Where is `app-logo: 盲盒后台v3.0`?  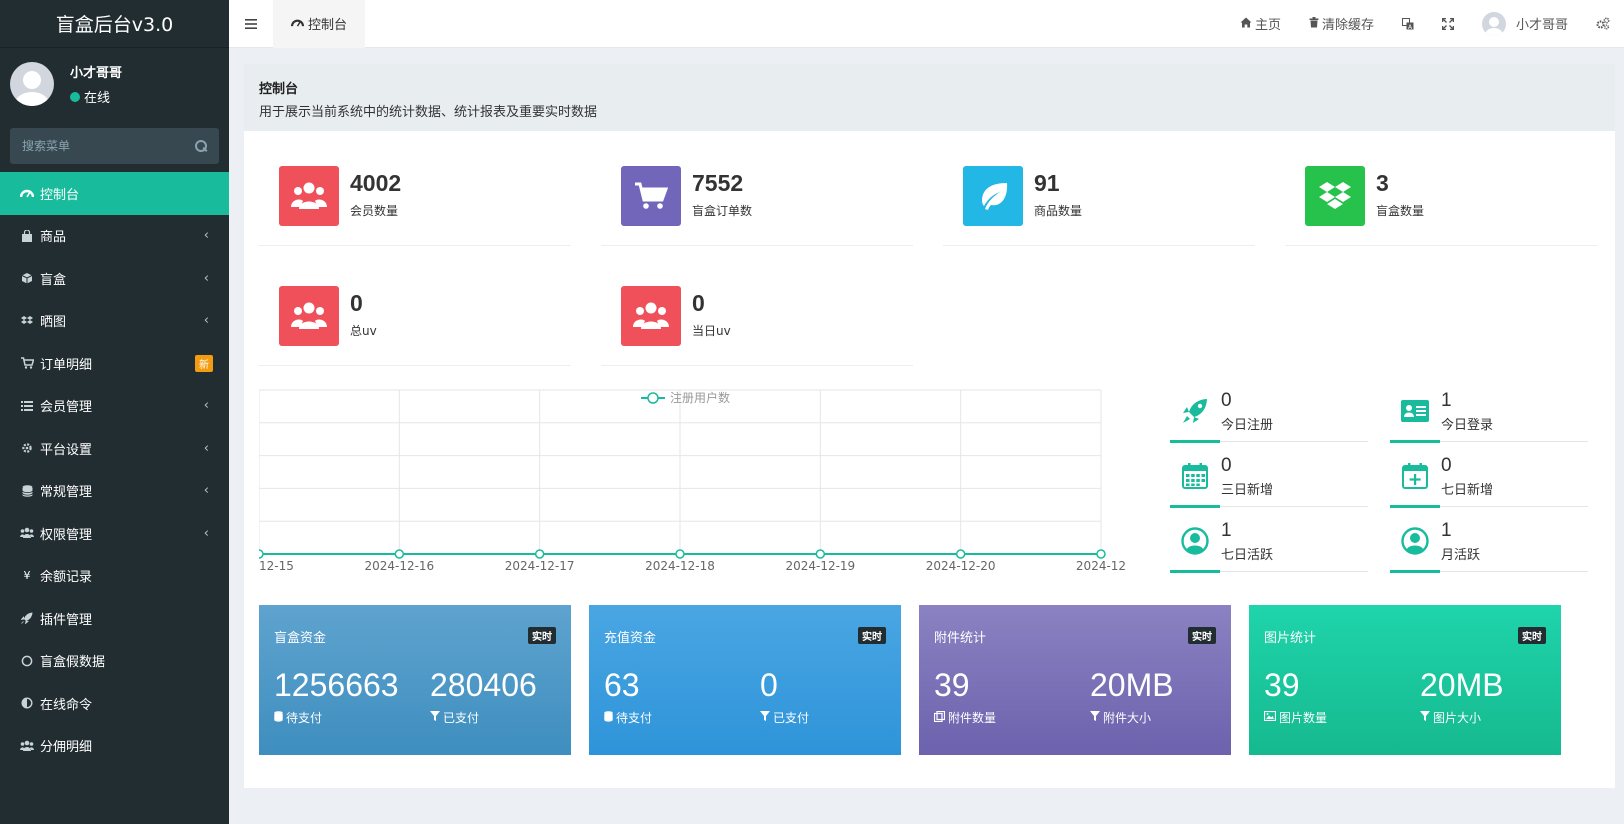 app-logo: 盲盒后台v3.0 is located at coordinates (114, 24).